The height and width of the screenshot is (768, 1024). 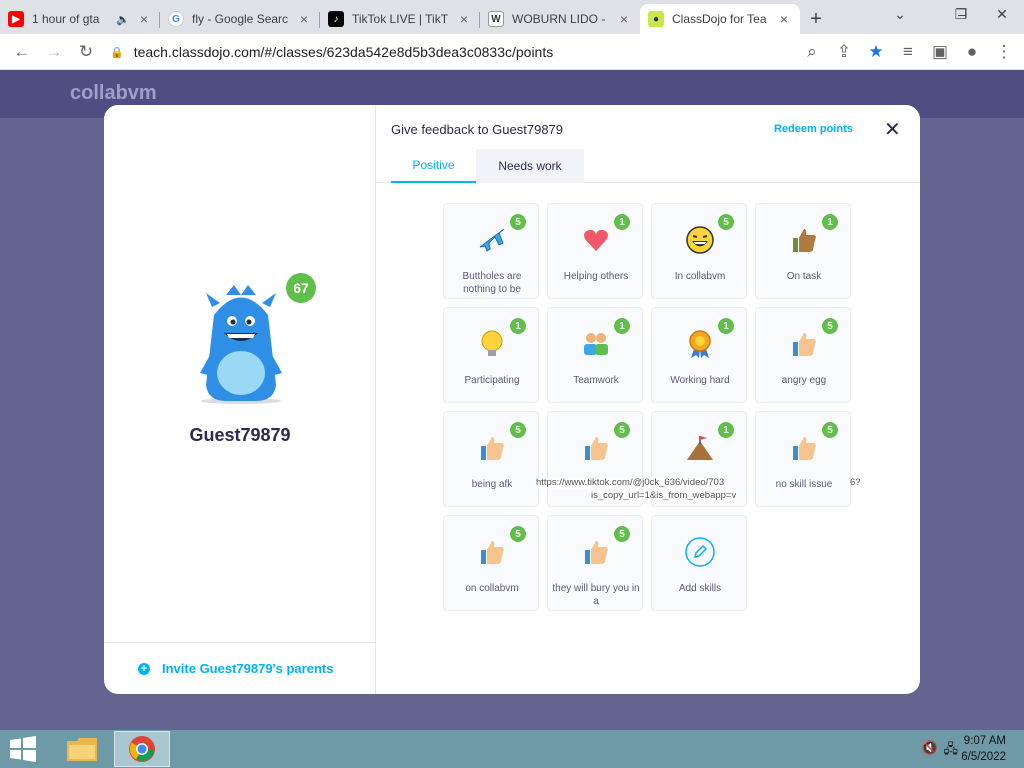 What do you see at coordinates (336, 19) in the screenshot?
I see `tiktok-icon: ♪` at bounding box center [336, 19].